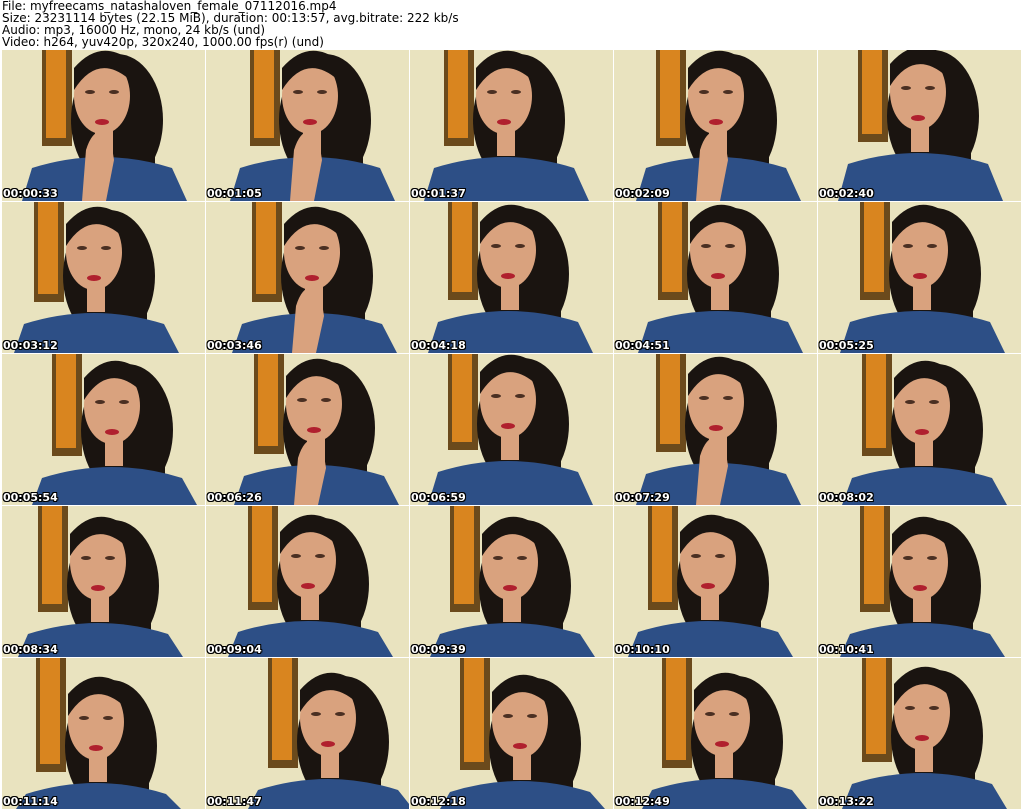 Image resolution: width=1024 pixels, height=811 pixels. What do you see at coordinates (438, 193) in the screenshot?
I see `thumbnail-timestamp: 00:01:37` at bounding box center [438, 193].